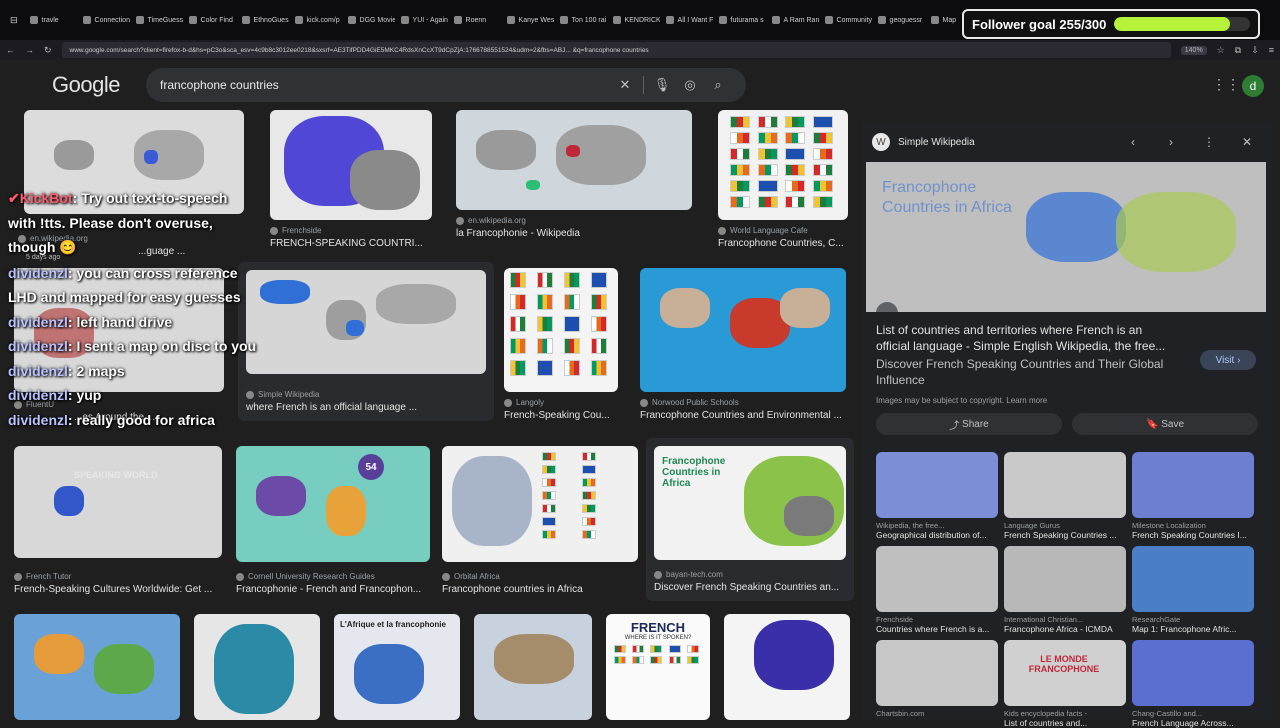 The height and width of the screenshot is (728, 1280). What do you see at coordinates (690, 85) in the screenshot?
I see `lens-icon: ◎` at bounding box center [690, 85].